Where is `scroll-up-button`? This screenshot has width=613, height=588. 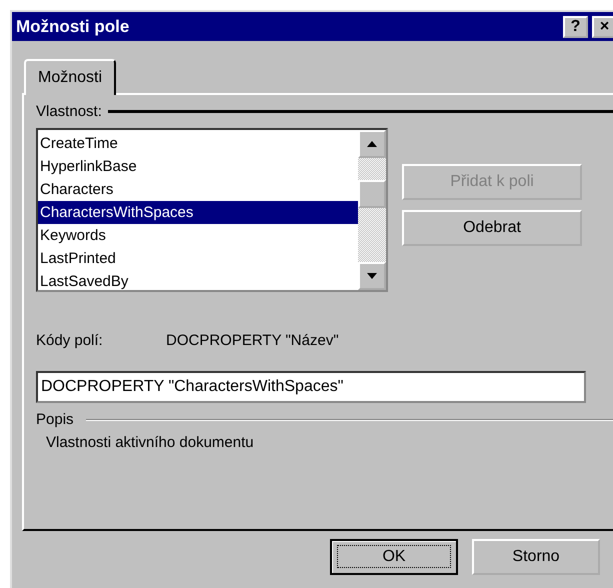 scroll-up-button is located at coordinates (372, 144).